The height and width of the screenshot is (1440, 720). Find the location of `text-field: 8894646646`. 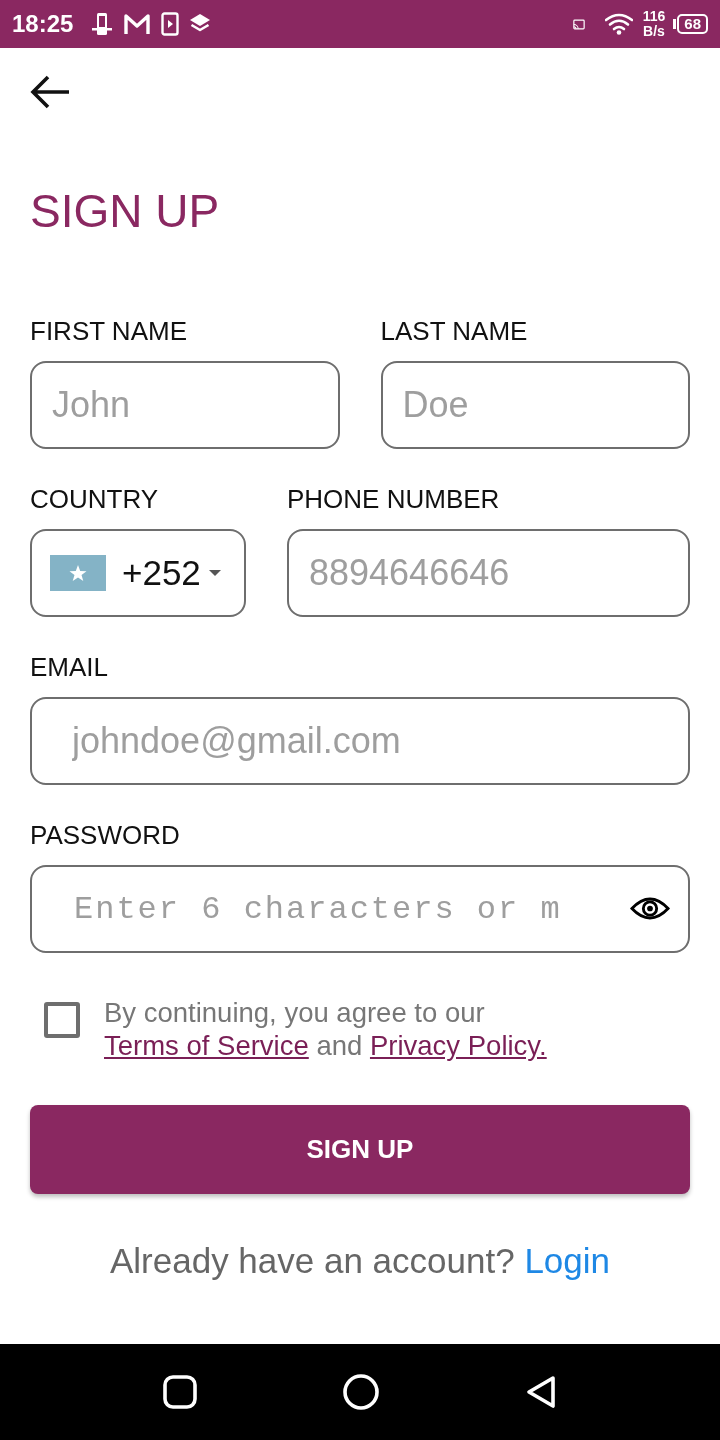

text-field: 8894646646 is located at coordinates (488, 573).